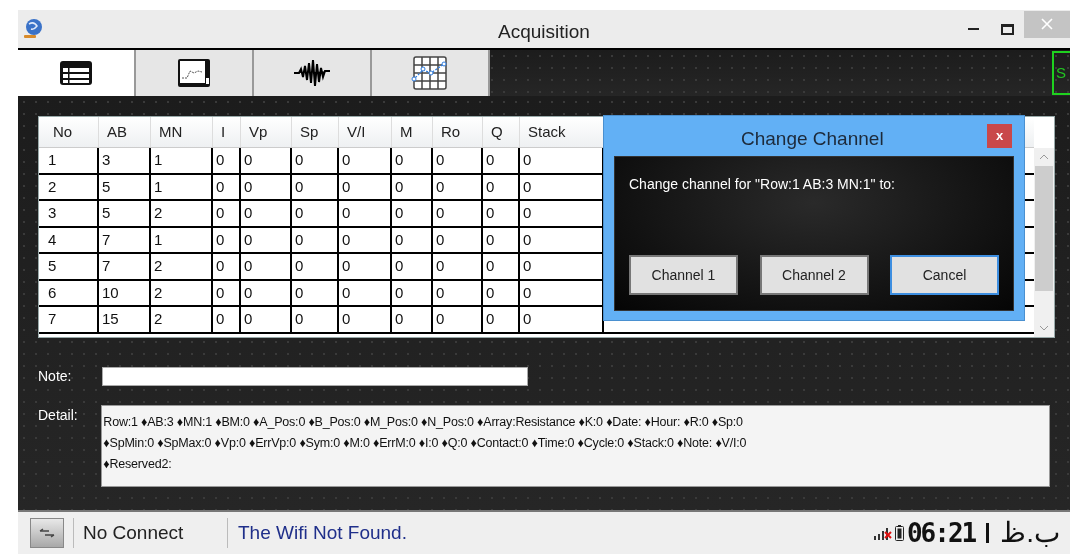  I want to click on connection-button, so click(47, 533).